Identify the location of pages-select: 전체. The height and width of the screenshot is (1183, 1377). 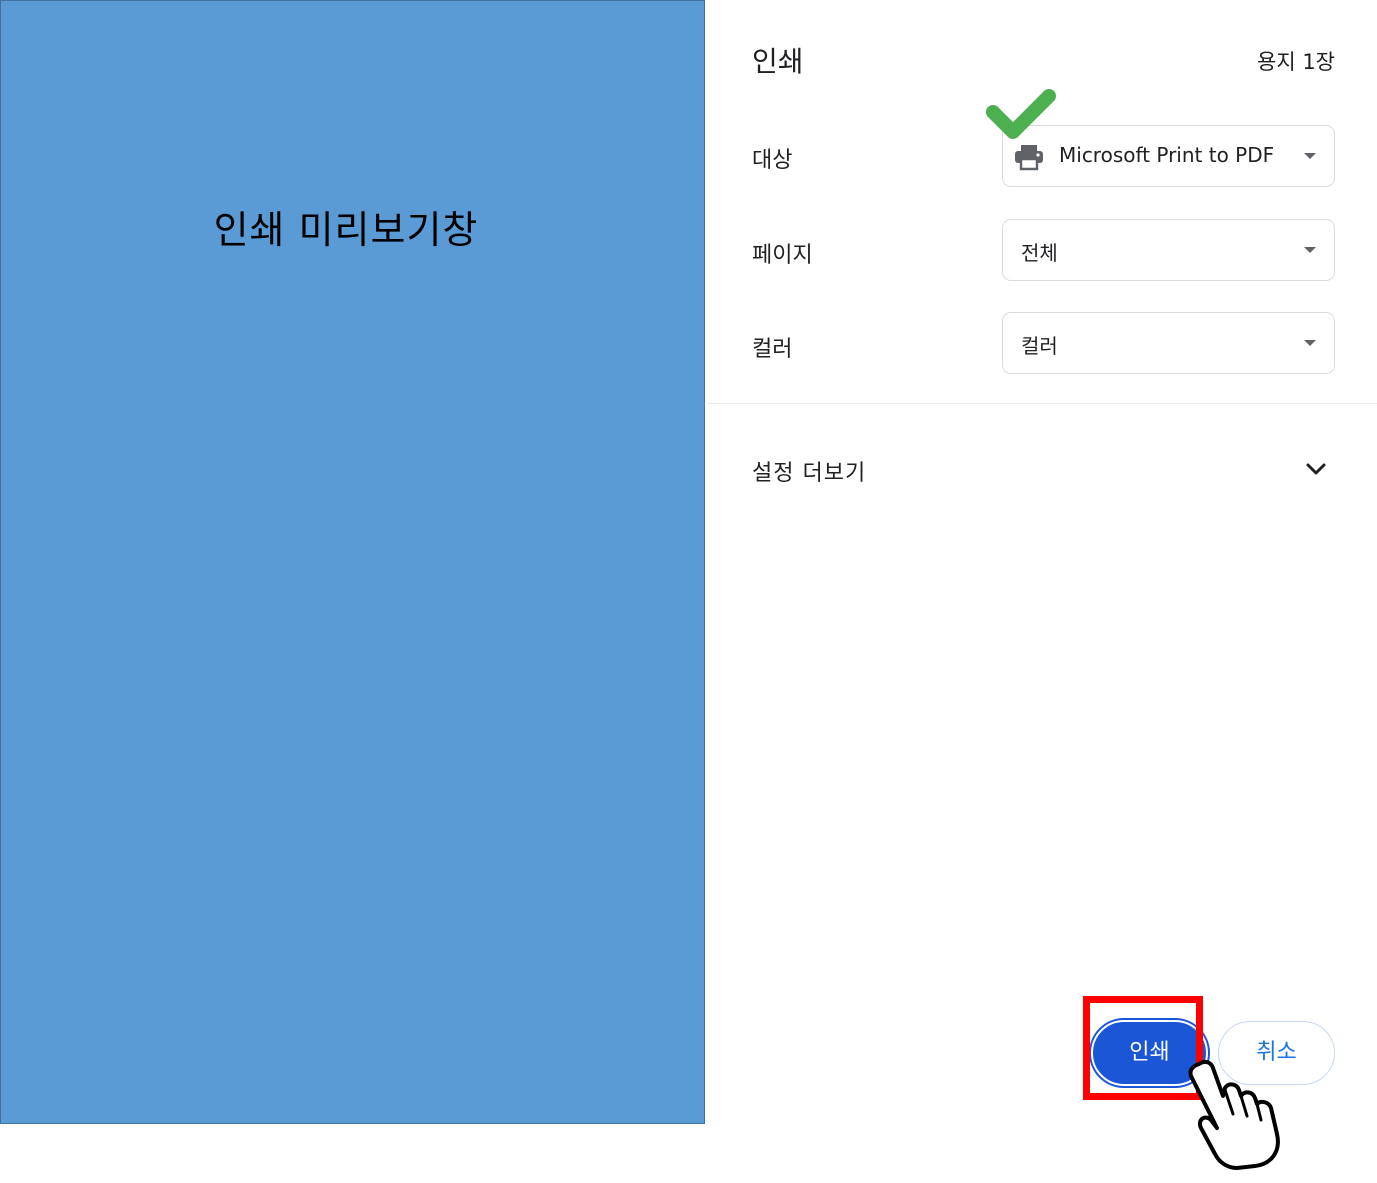
(1168, 250).